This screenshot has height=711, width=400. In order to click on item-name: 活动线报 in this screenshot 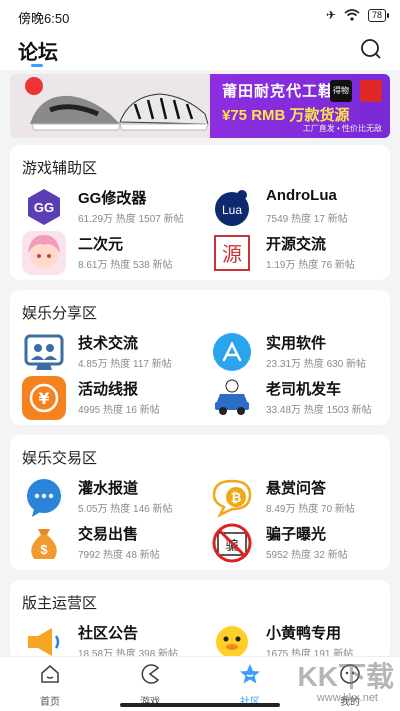, I will do `click(108, 389)`.